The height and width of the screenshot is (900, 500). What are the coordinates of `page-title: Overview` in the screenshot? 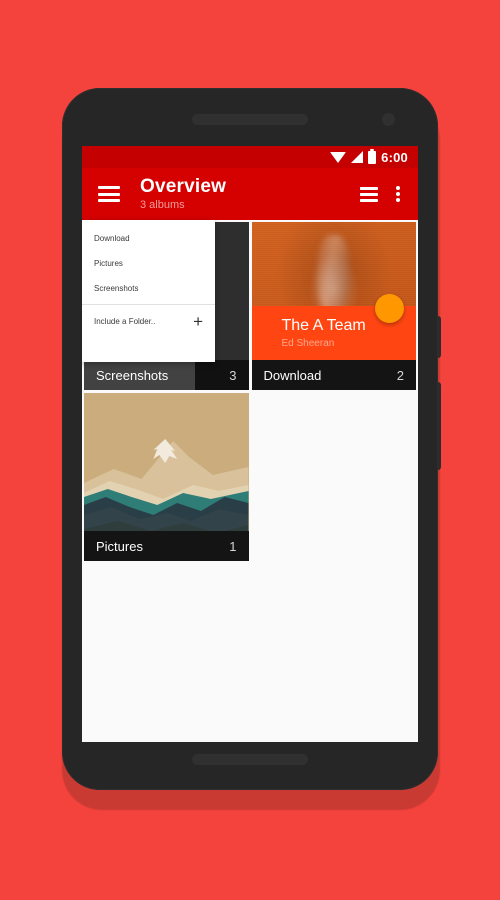 It's located at (183, 186).